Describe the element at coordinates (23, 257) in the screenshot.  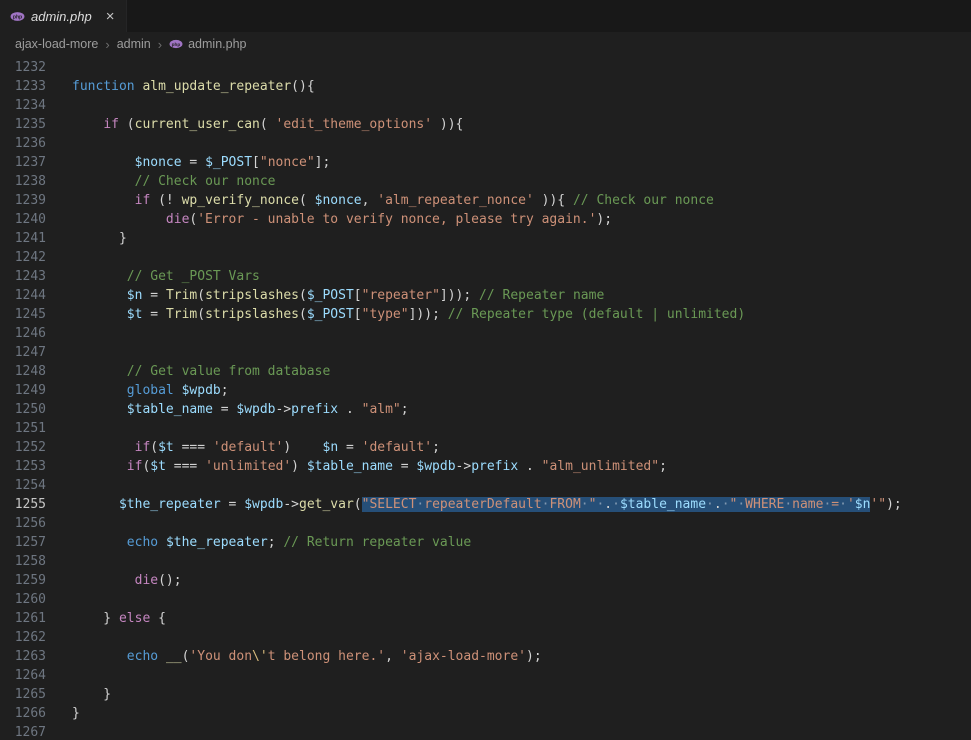
I see `line-number: 1242` at that location.